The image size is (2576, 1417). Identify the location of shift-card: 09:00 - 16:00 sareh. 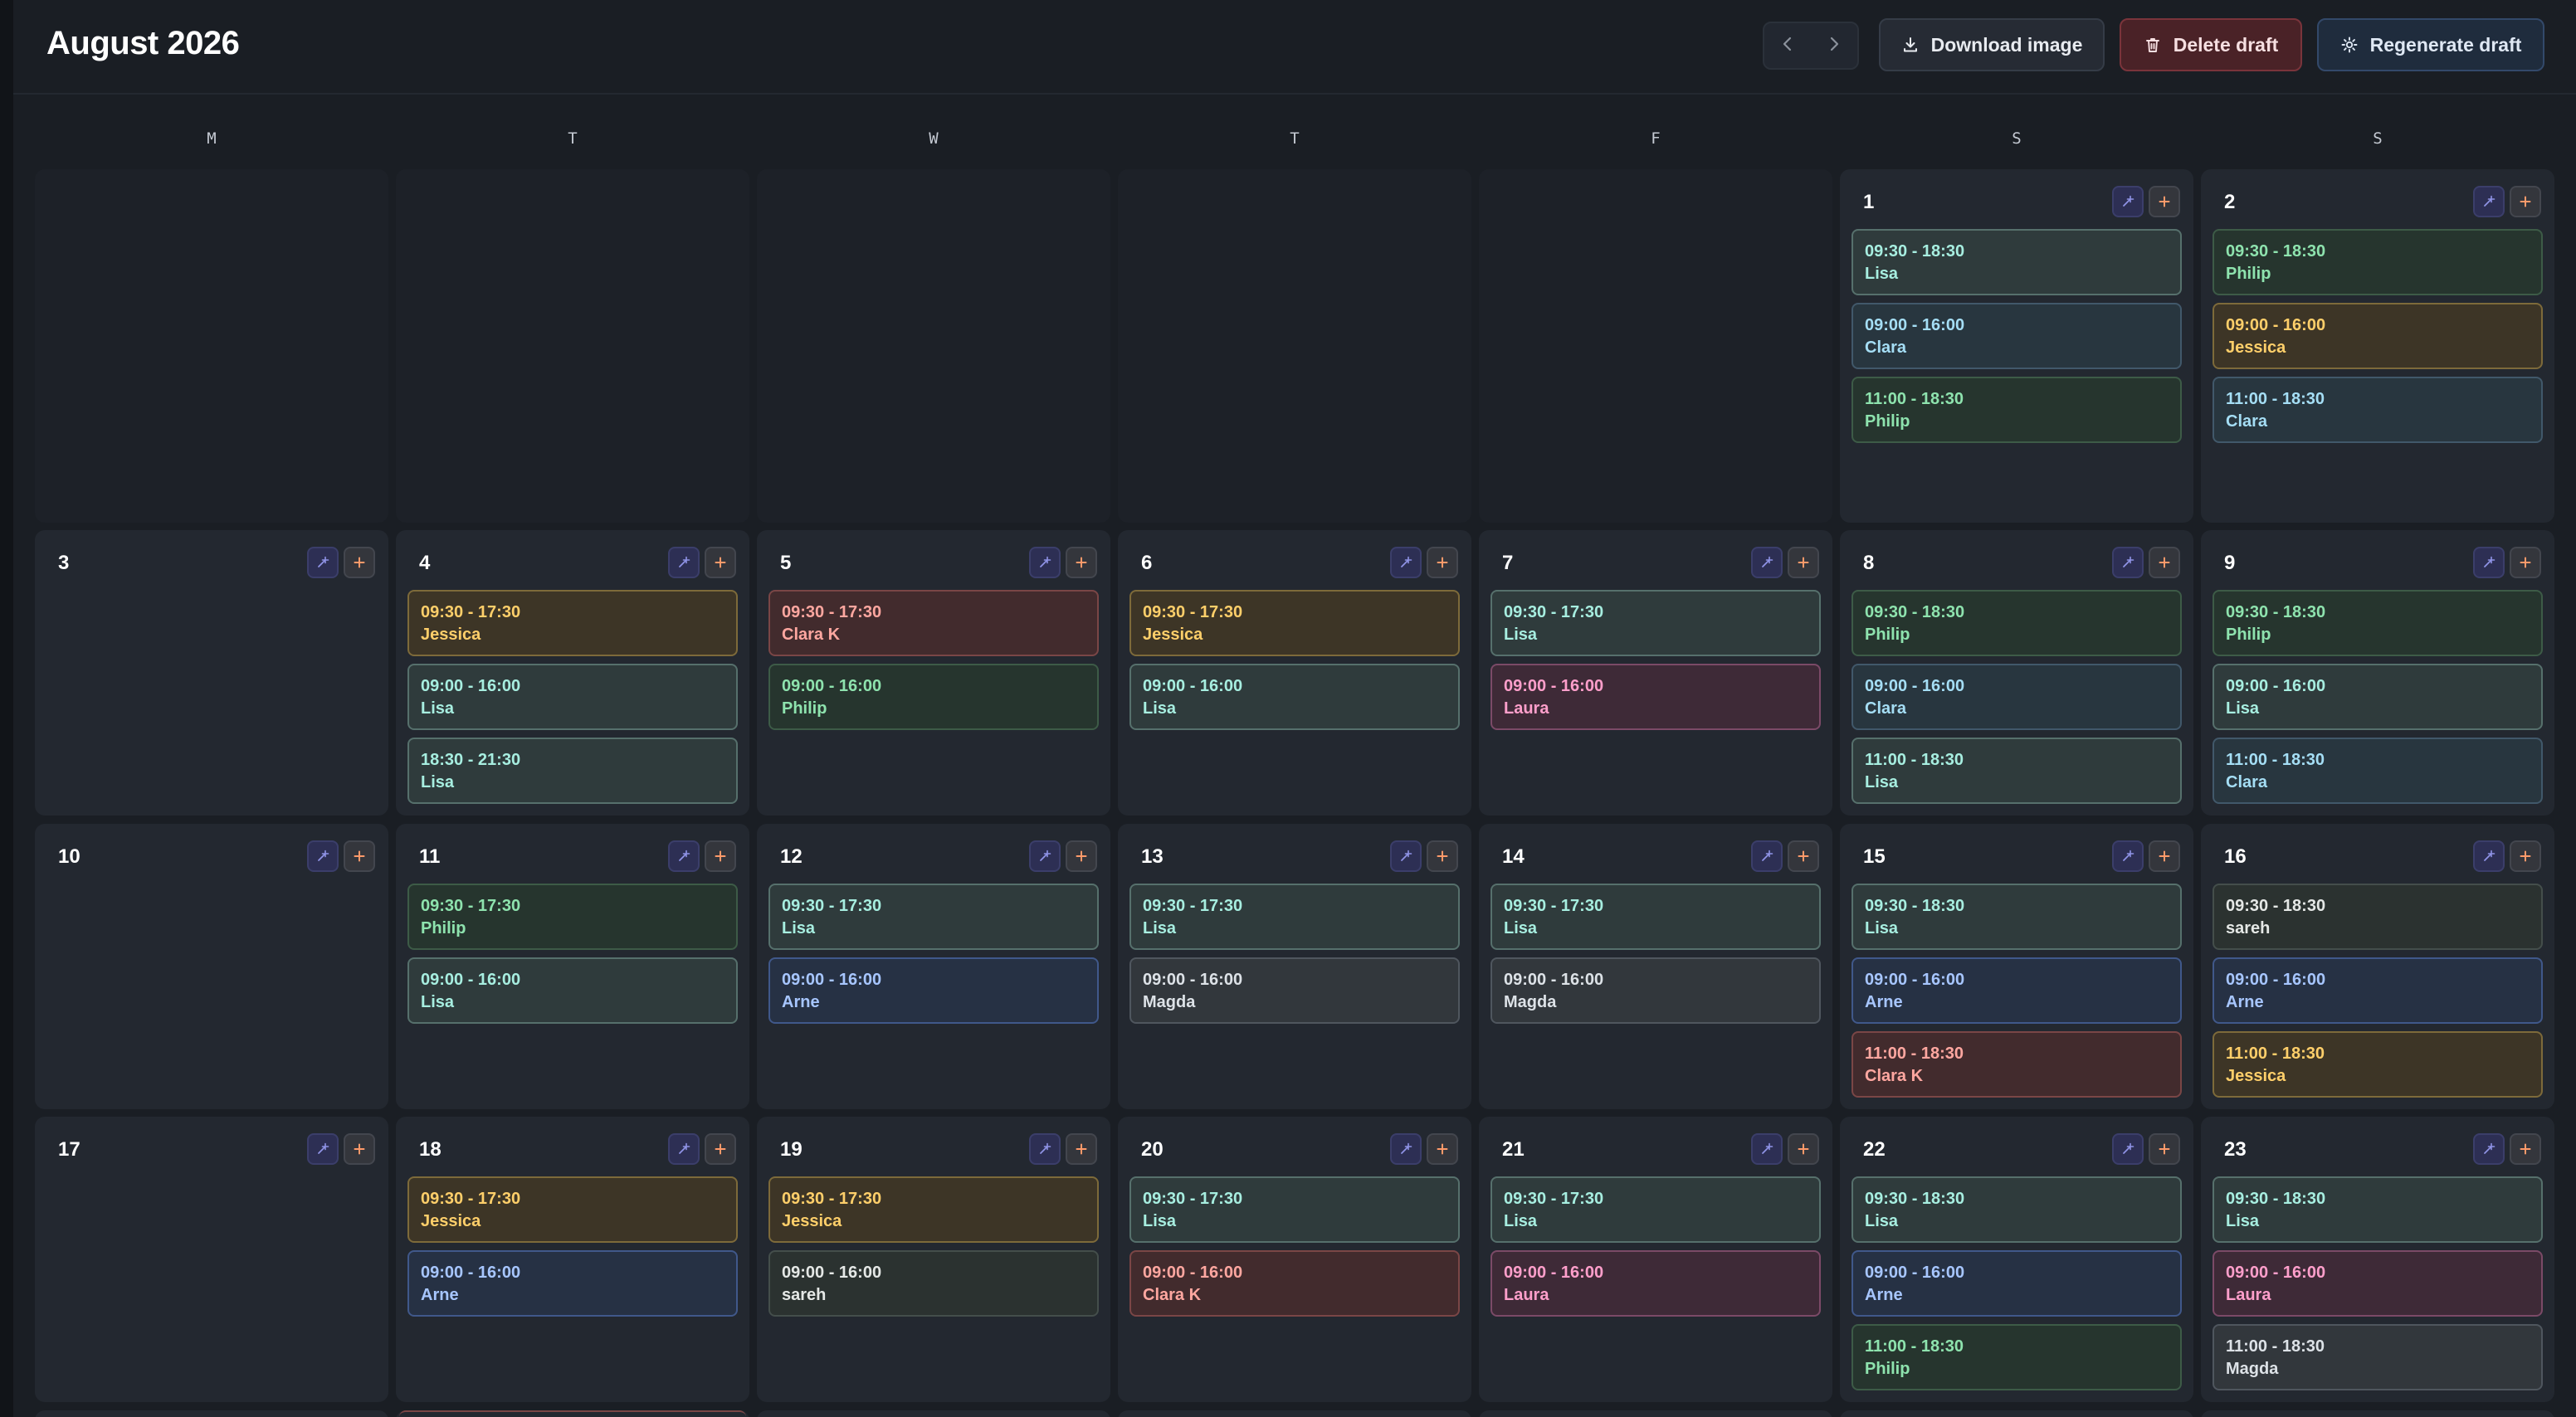
(934, 1283).